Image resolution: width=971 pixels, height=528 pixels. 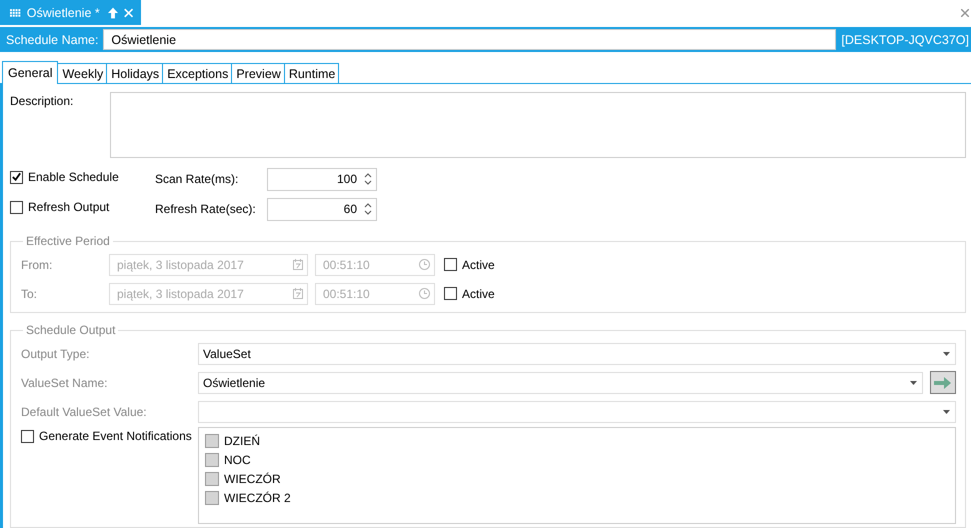 I want to click on group-title: Schedule Output, so click(x=70, y=330).